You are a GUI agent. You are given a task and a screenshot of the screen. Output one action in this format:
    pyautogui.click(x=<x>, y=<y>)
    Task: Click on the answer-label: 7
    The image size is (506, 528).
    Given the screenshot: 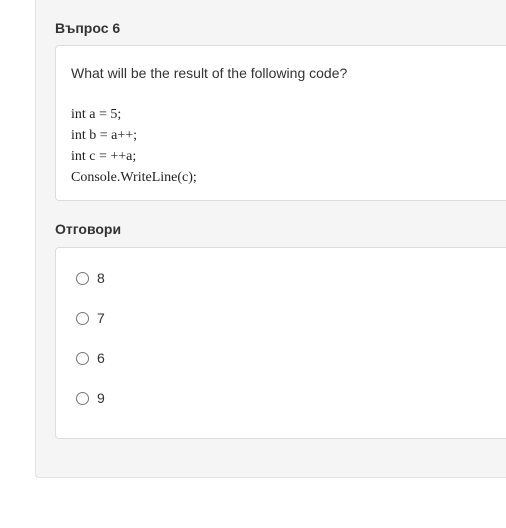 What is the action you would take?
    pyautogui.click(x=101, y=318)
    